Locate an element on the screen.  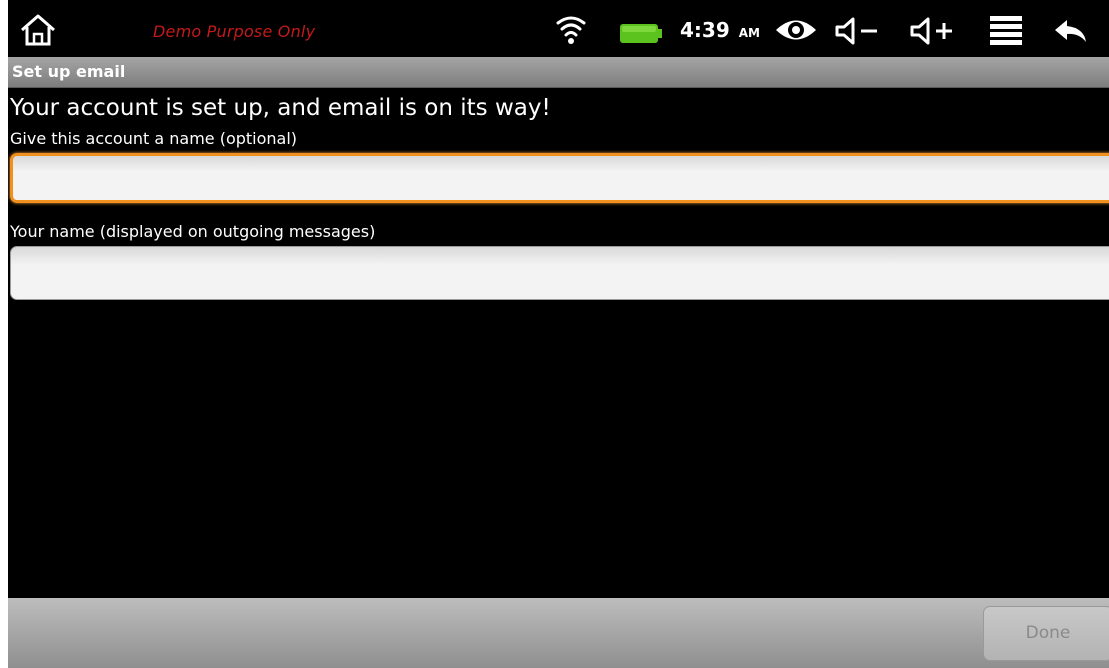
battery-icon is located at coordinates (641, 33).